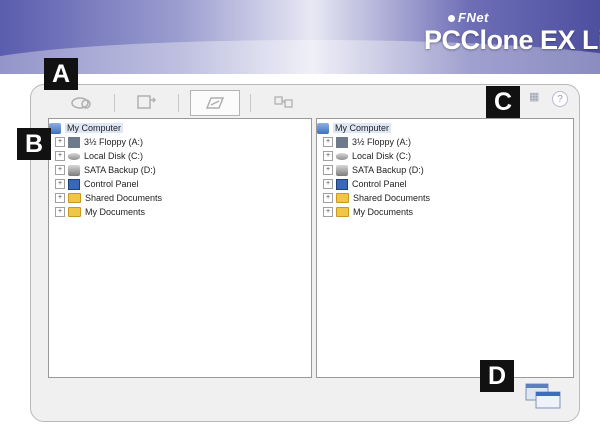 This screenshot has height=436, width=600. I want to click on sync-icon, so click(215, 103).